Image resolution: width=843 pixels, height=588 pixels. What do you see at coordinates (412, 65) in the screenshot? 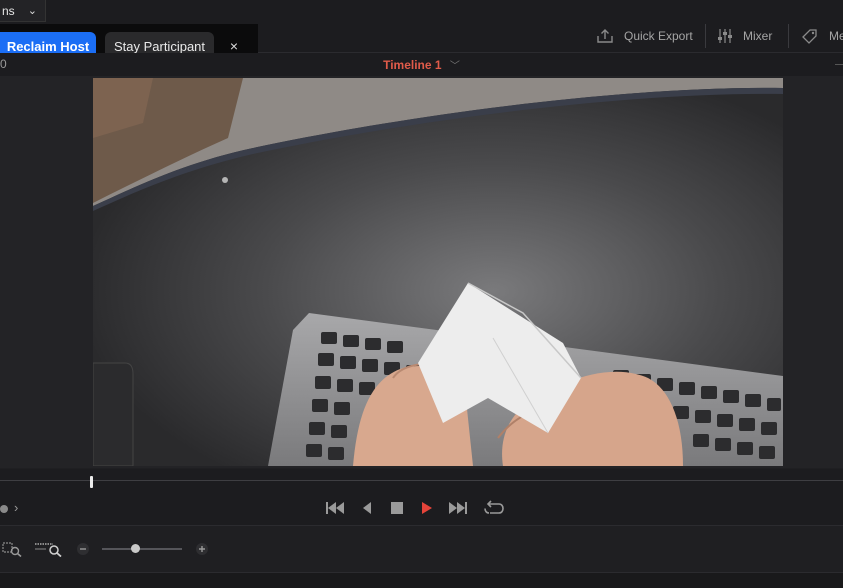
I see `timeline-name: Timeline 1` at bounding box center [412, 65].